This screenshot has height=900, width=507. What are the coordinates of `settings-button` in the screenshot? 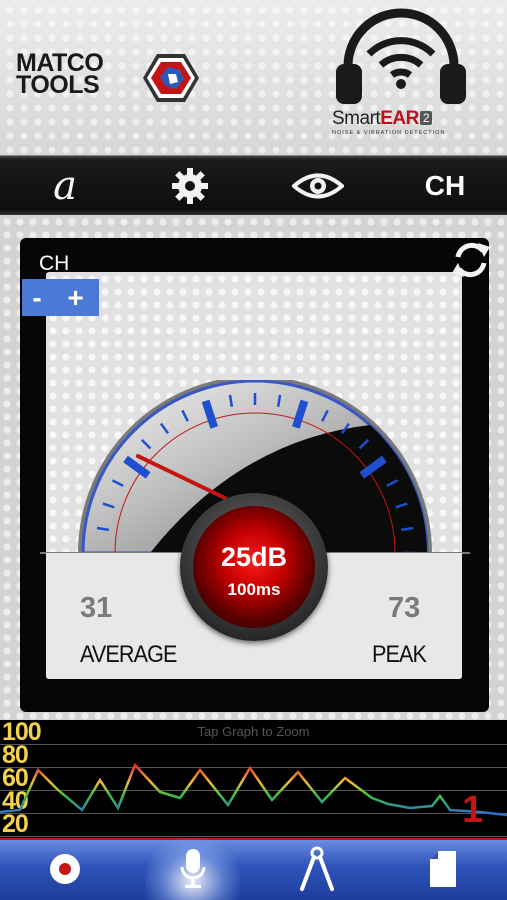 It's located at (190, 186).